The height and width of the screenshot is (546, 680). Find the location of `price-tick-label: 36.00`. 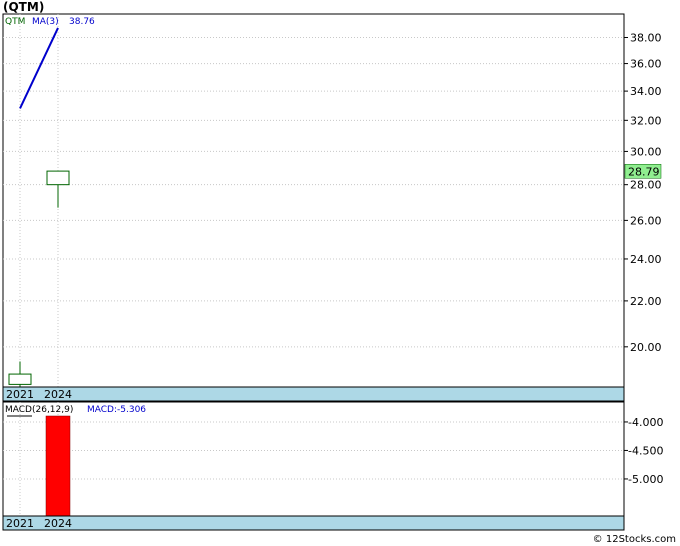

price-tick-label: 36.00 is located at coordinates (646, 64).